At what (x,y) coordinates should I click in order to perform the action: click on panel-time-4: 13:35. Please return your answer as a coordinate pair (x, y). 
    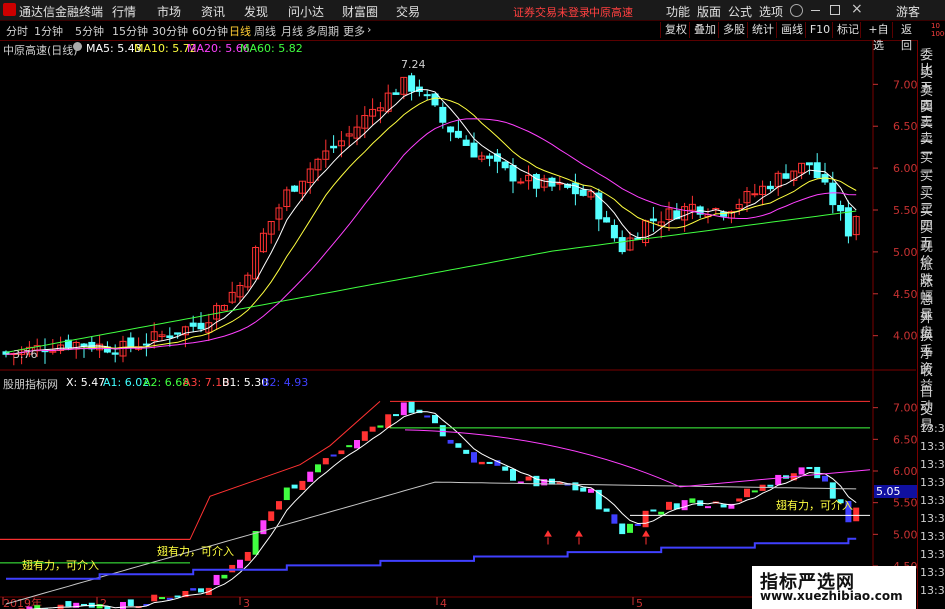
    Looking at the image, I should click on (932, 500).